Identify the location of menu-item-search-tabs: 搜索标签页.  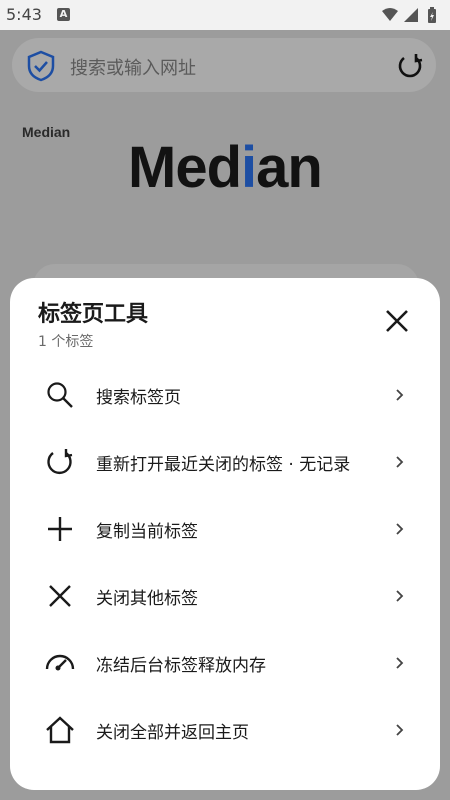
(225, 395).